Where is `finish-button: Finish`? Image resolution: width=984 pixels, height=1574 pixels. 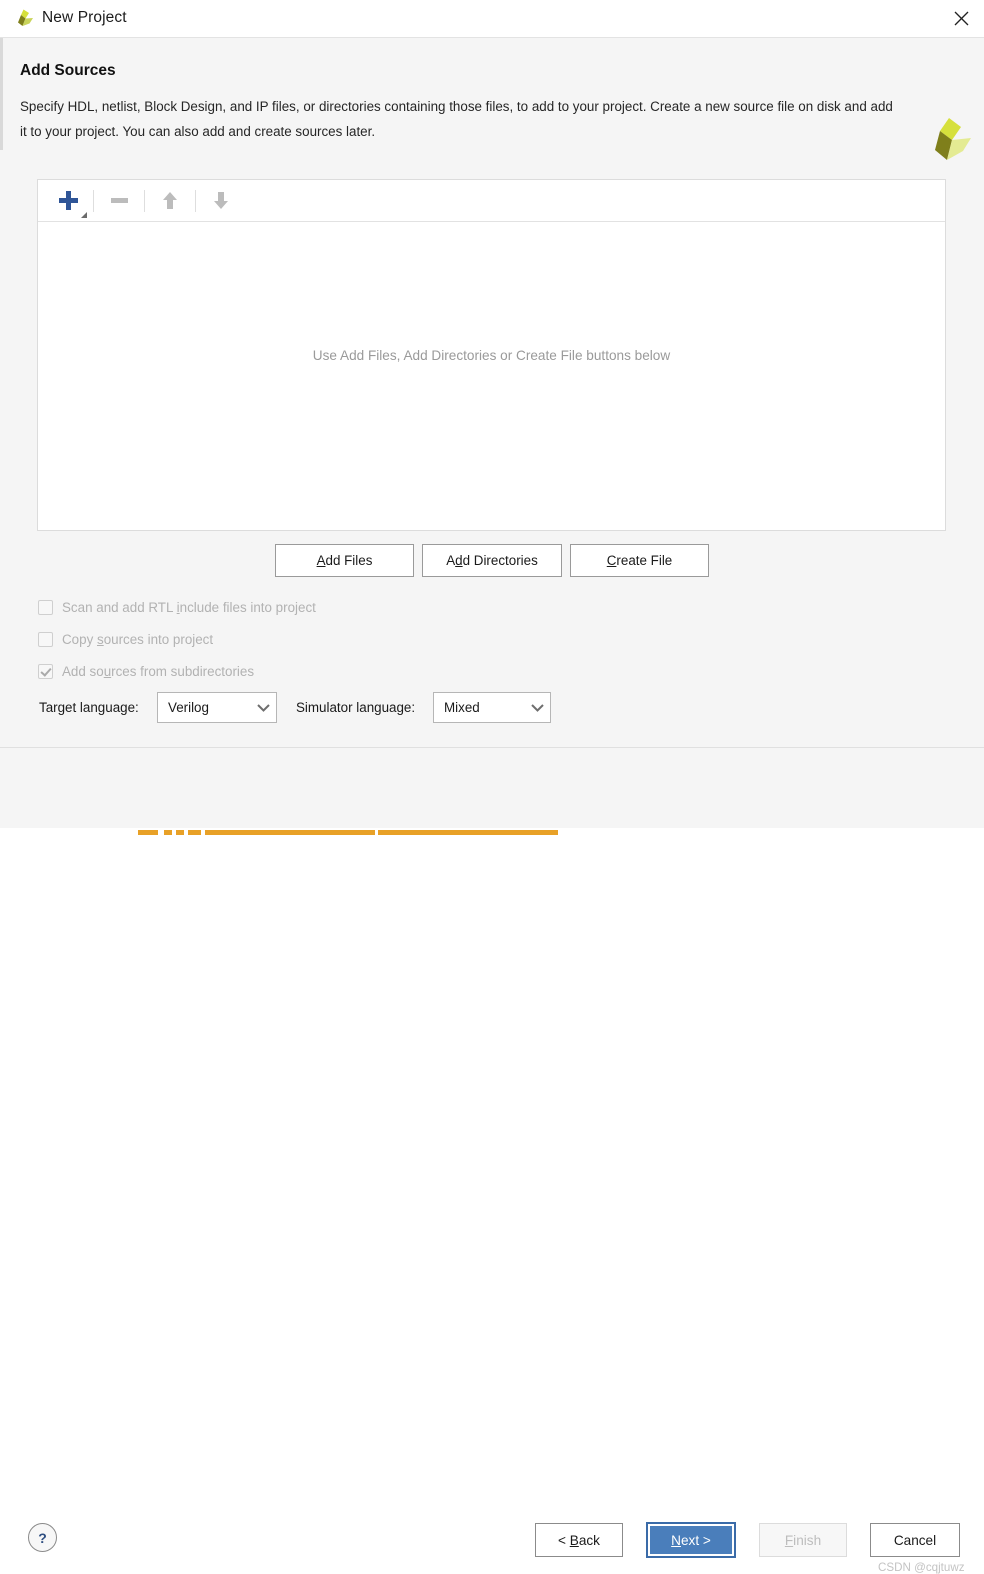 finish-button: Finish is located at coordinates (803, 1540).